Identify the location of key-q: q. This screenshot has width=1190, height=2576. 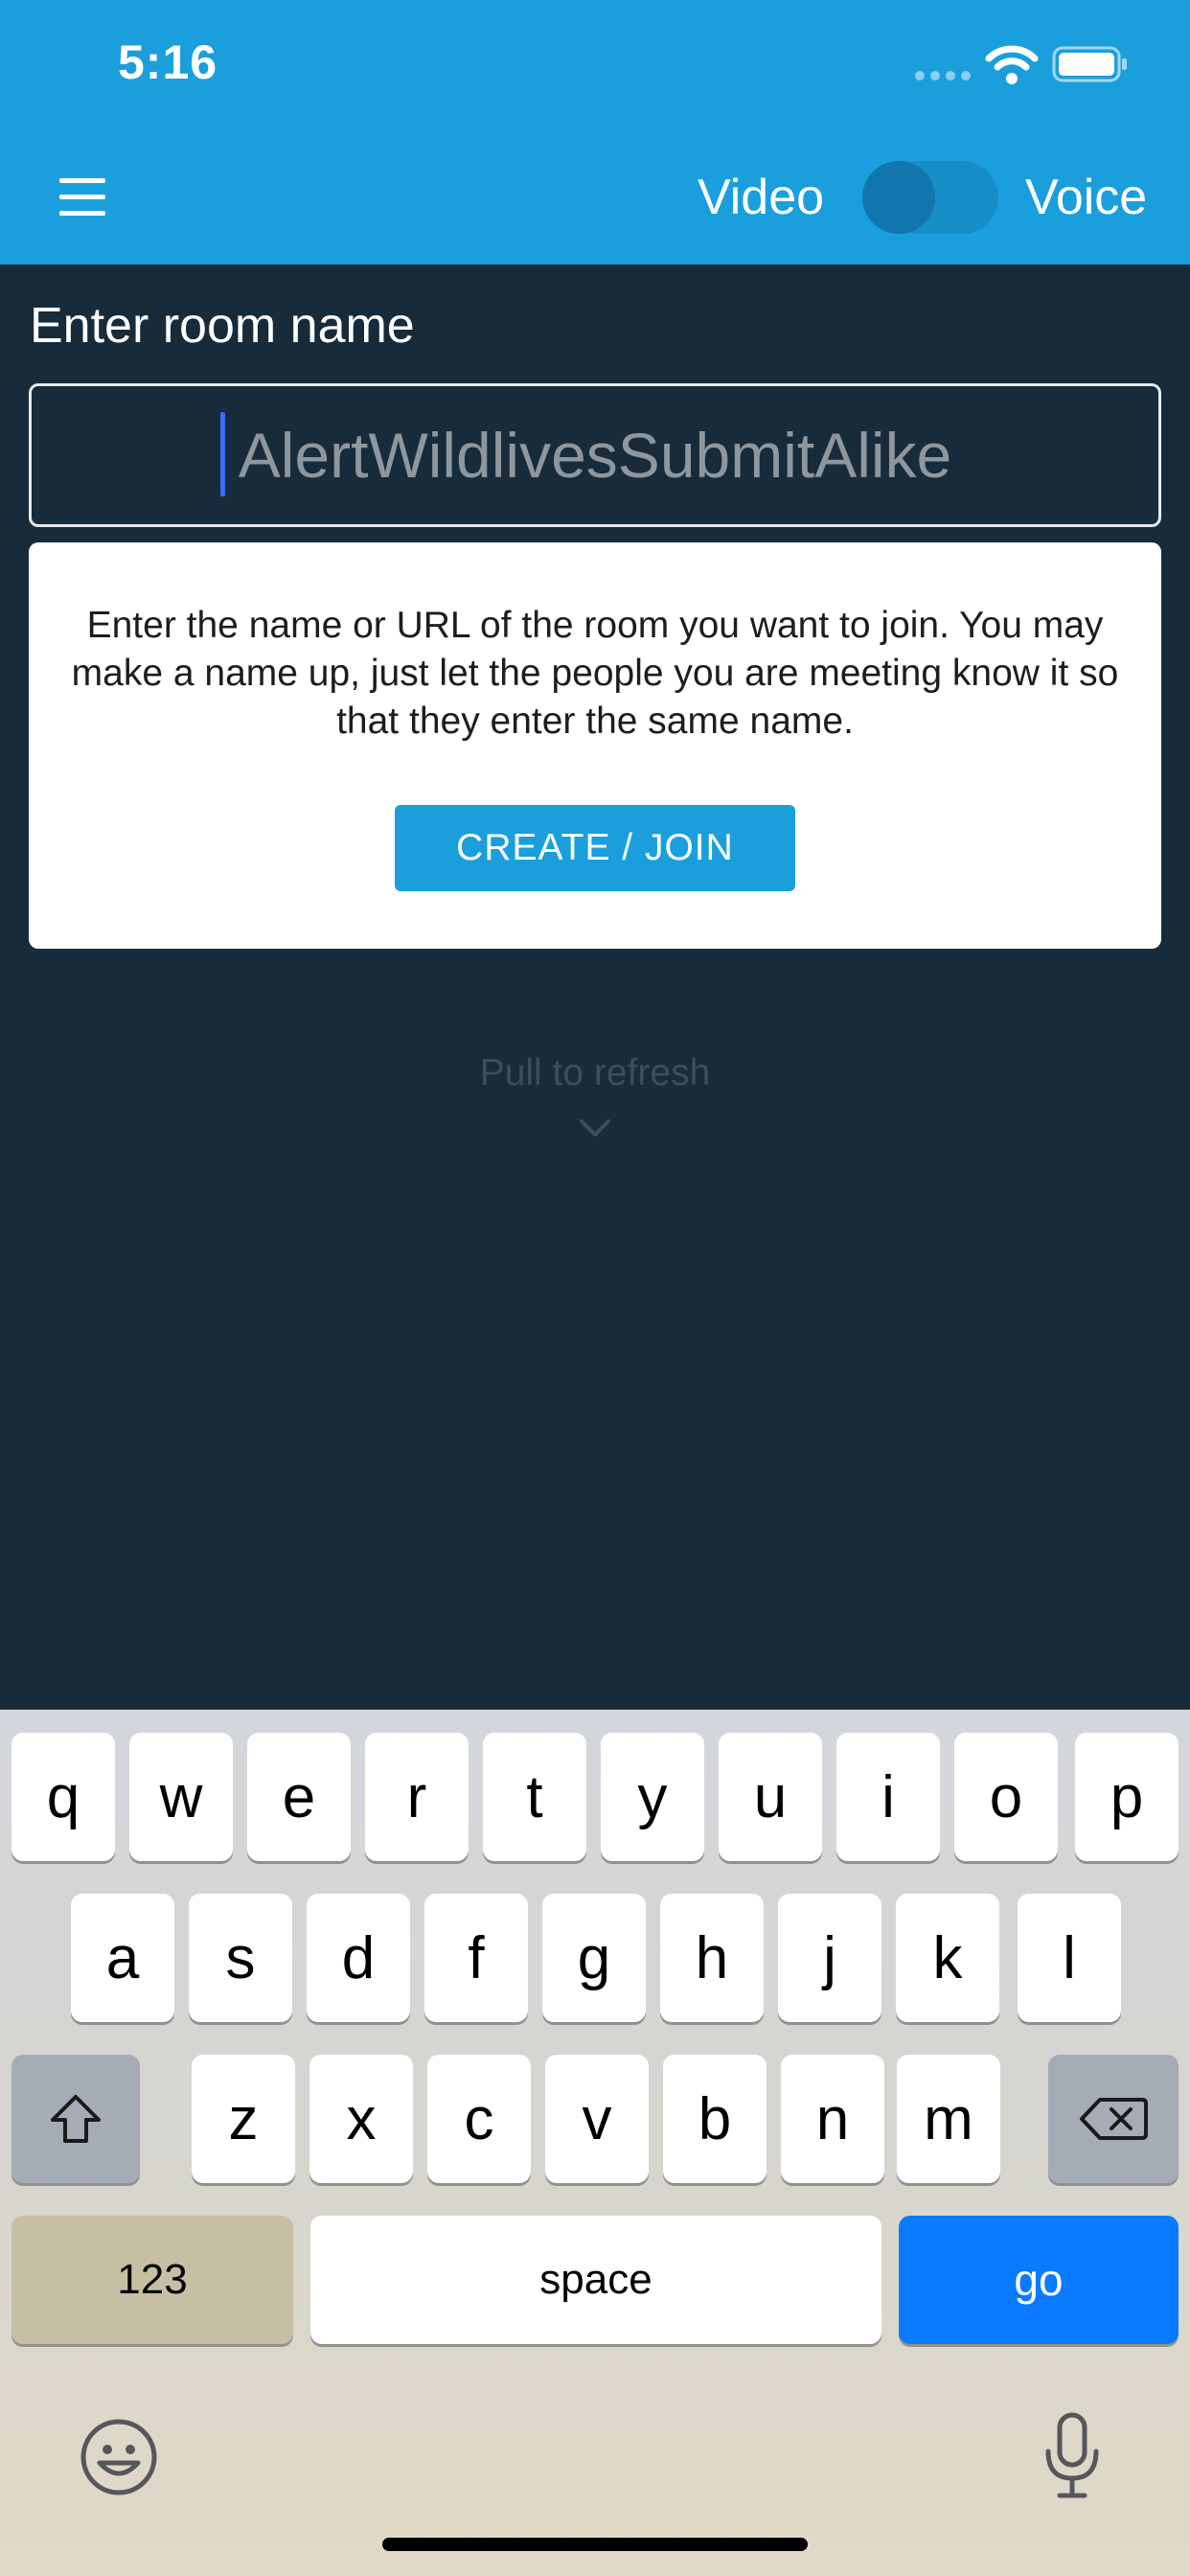
(63, 1797).